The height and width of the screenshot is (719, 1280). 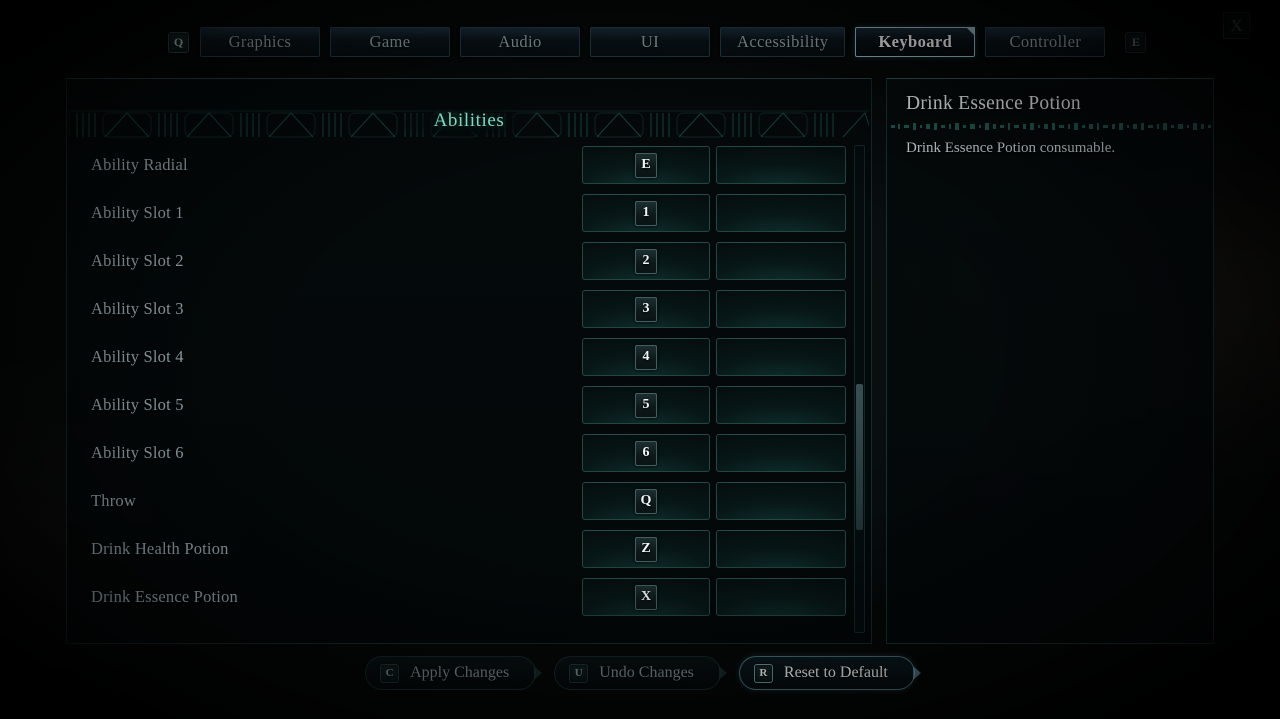 I want to click on tab-accessibility-label: Accessibility, so click(x=783, y=41).